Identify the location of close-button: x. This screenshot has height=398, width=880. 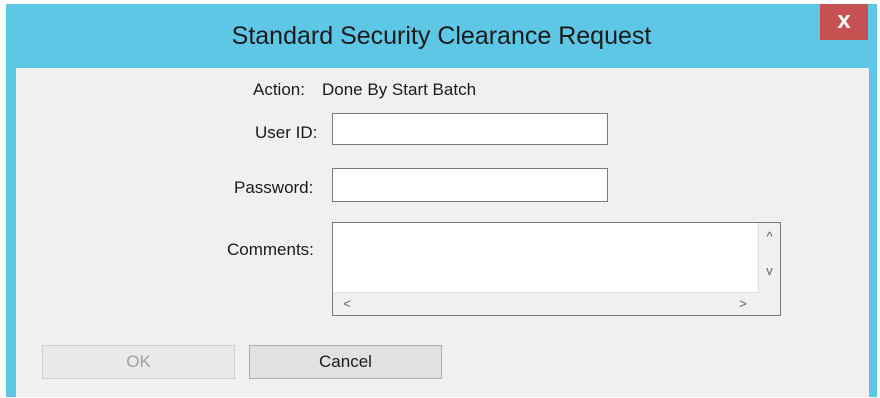
(844, 22).